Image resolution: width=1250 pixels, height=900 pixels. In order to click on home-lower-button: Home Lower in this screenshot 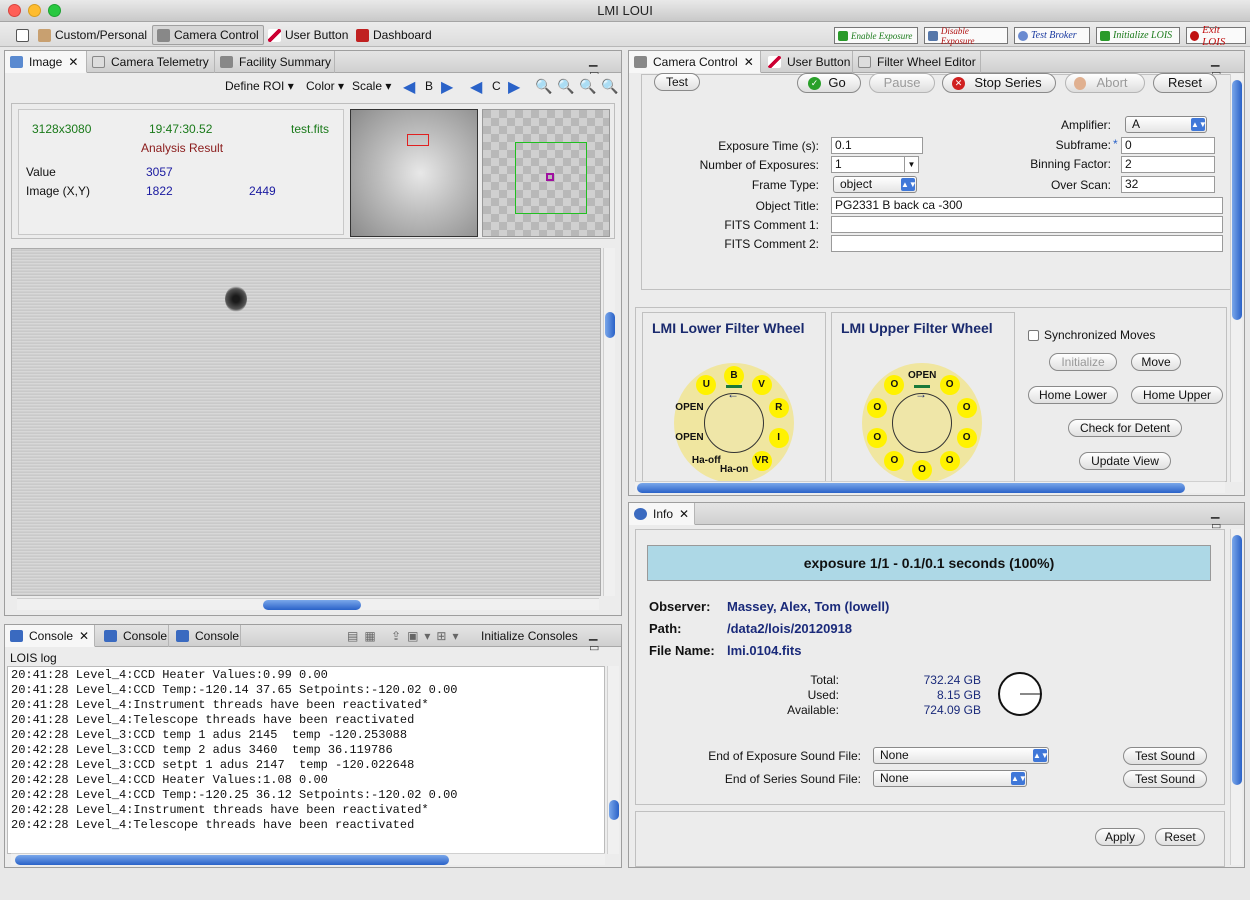, I will do `click(1073, 395)`.